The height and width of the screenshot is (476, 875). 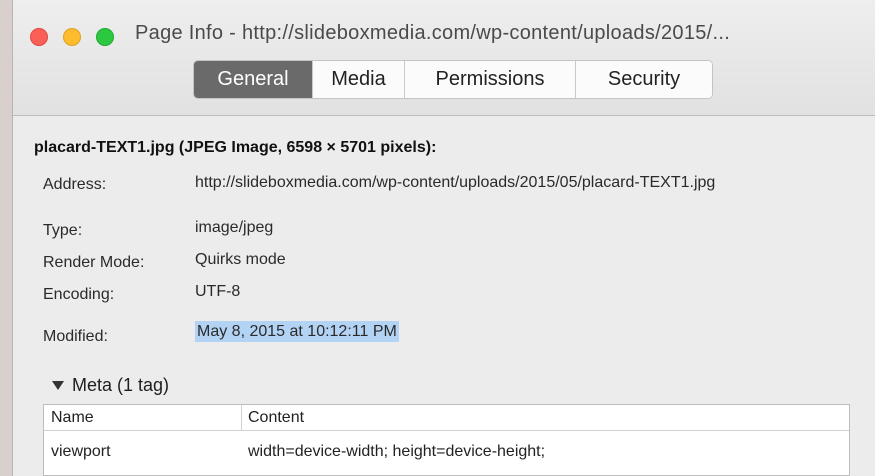 What do you see at coordinates (79, 294) in the screenshot?
I see `encoding-label: Encoding:` at bounding box center [79, 294].